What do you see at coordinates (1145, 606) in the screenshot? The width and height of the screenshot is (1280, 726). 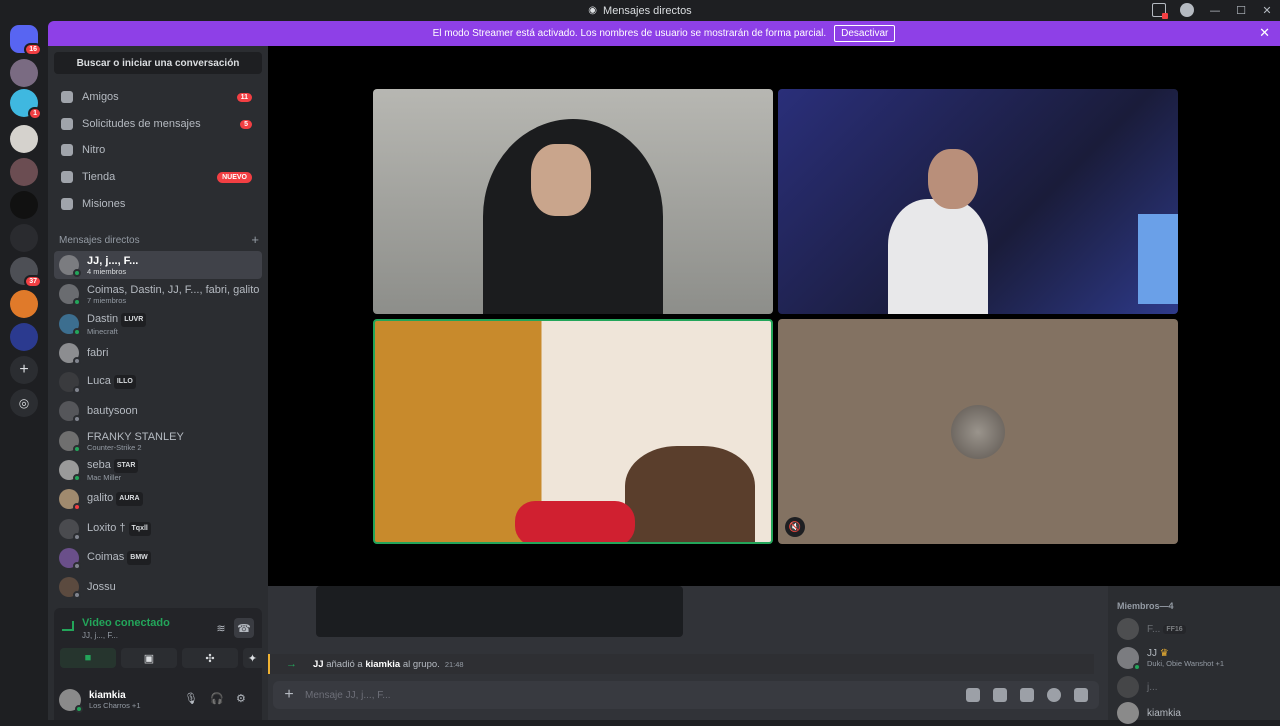 I see `members-header: Miembros—4` at bounding box center [1145, 606].